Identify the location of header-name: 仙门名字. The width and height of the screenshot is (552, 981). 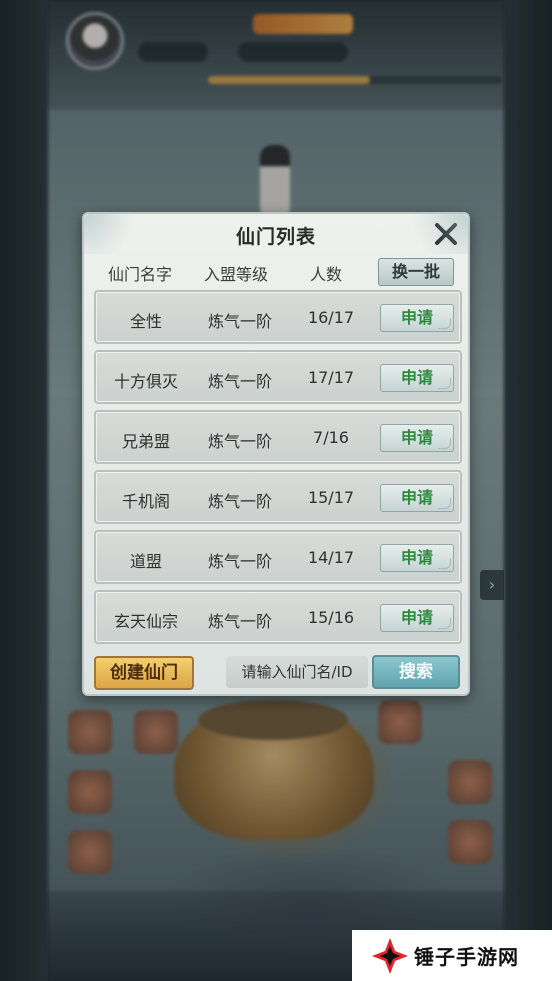
(140, 274).